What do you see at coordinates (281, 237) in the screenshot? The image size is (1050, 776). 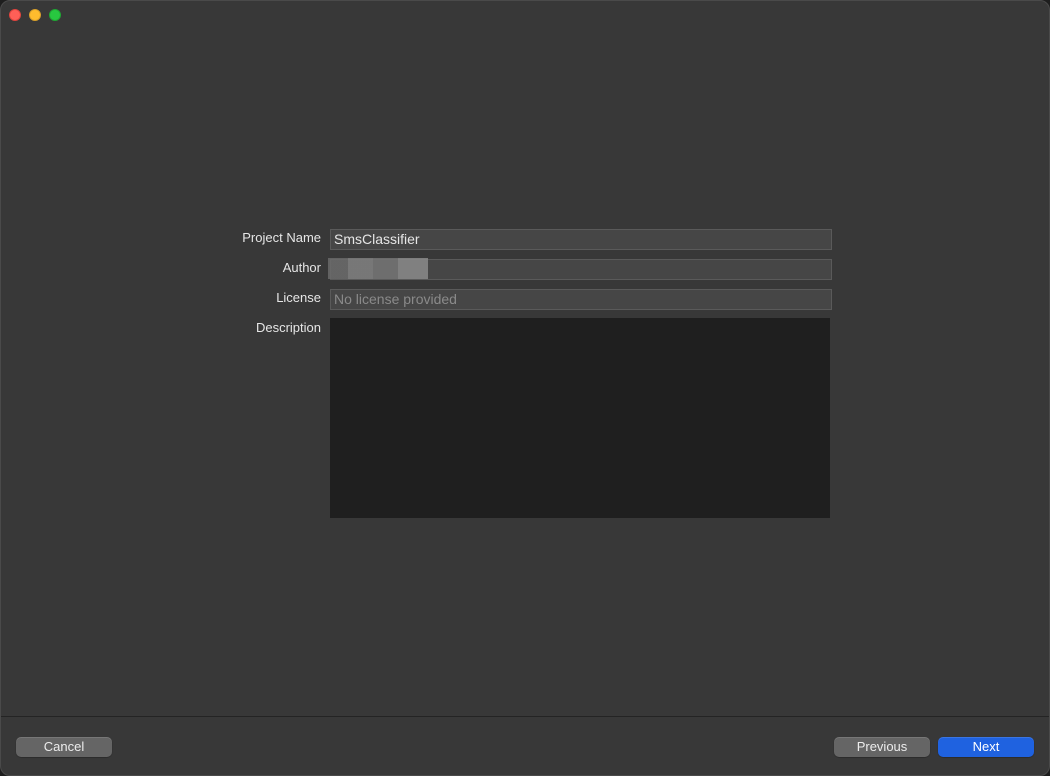 I see `project-name-label: Project Name` at bounding box center [281, 237].